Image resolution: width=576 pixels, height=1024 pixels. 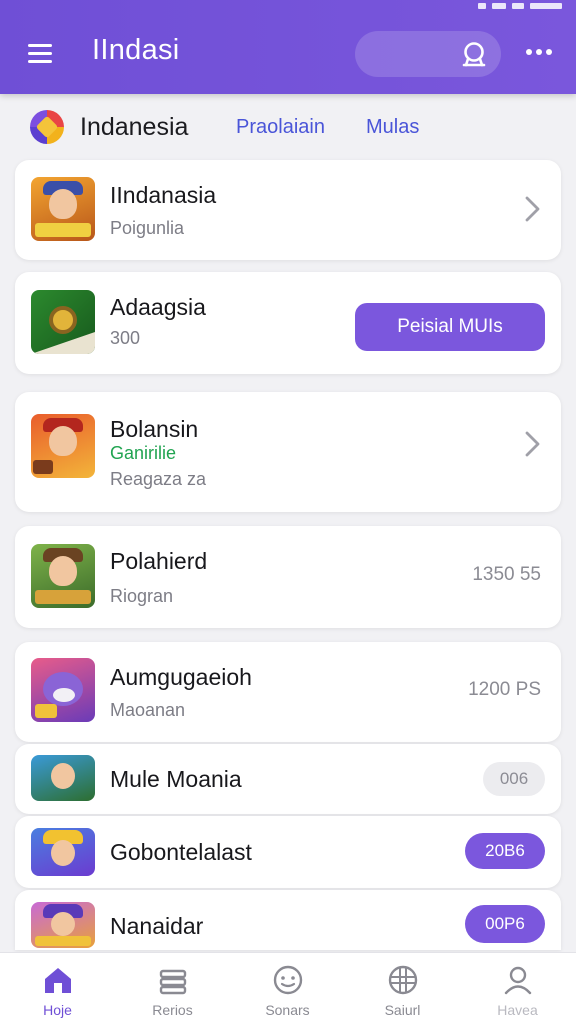 I want to click on more-dots-icon, so click(x=529, y=52).